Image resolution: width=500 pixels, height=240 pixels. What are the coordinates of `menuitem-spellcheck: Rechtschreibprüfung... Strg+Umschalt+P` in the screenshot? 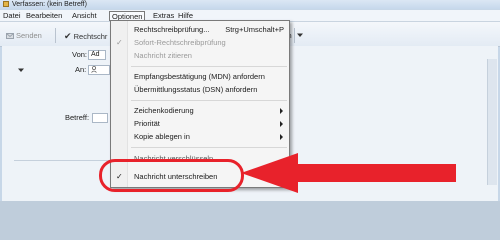 It's located at (200, 30).